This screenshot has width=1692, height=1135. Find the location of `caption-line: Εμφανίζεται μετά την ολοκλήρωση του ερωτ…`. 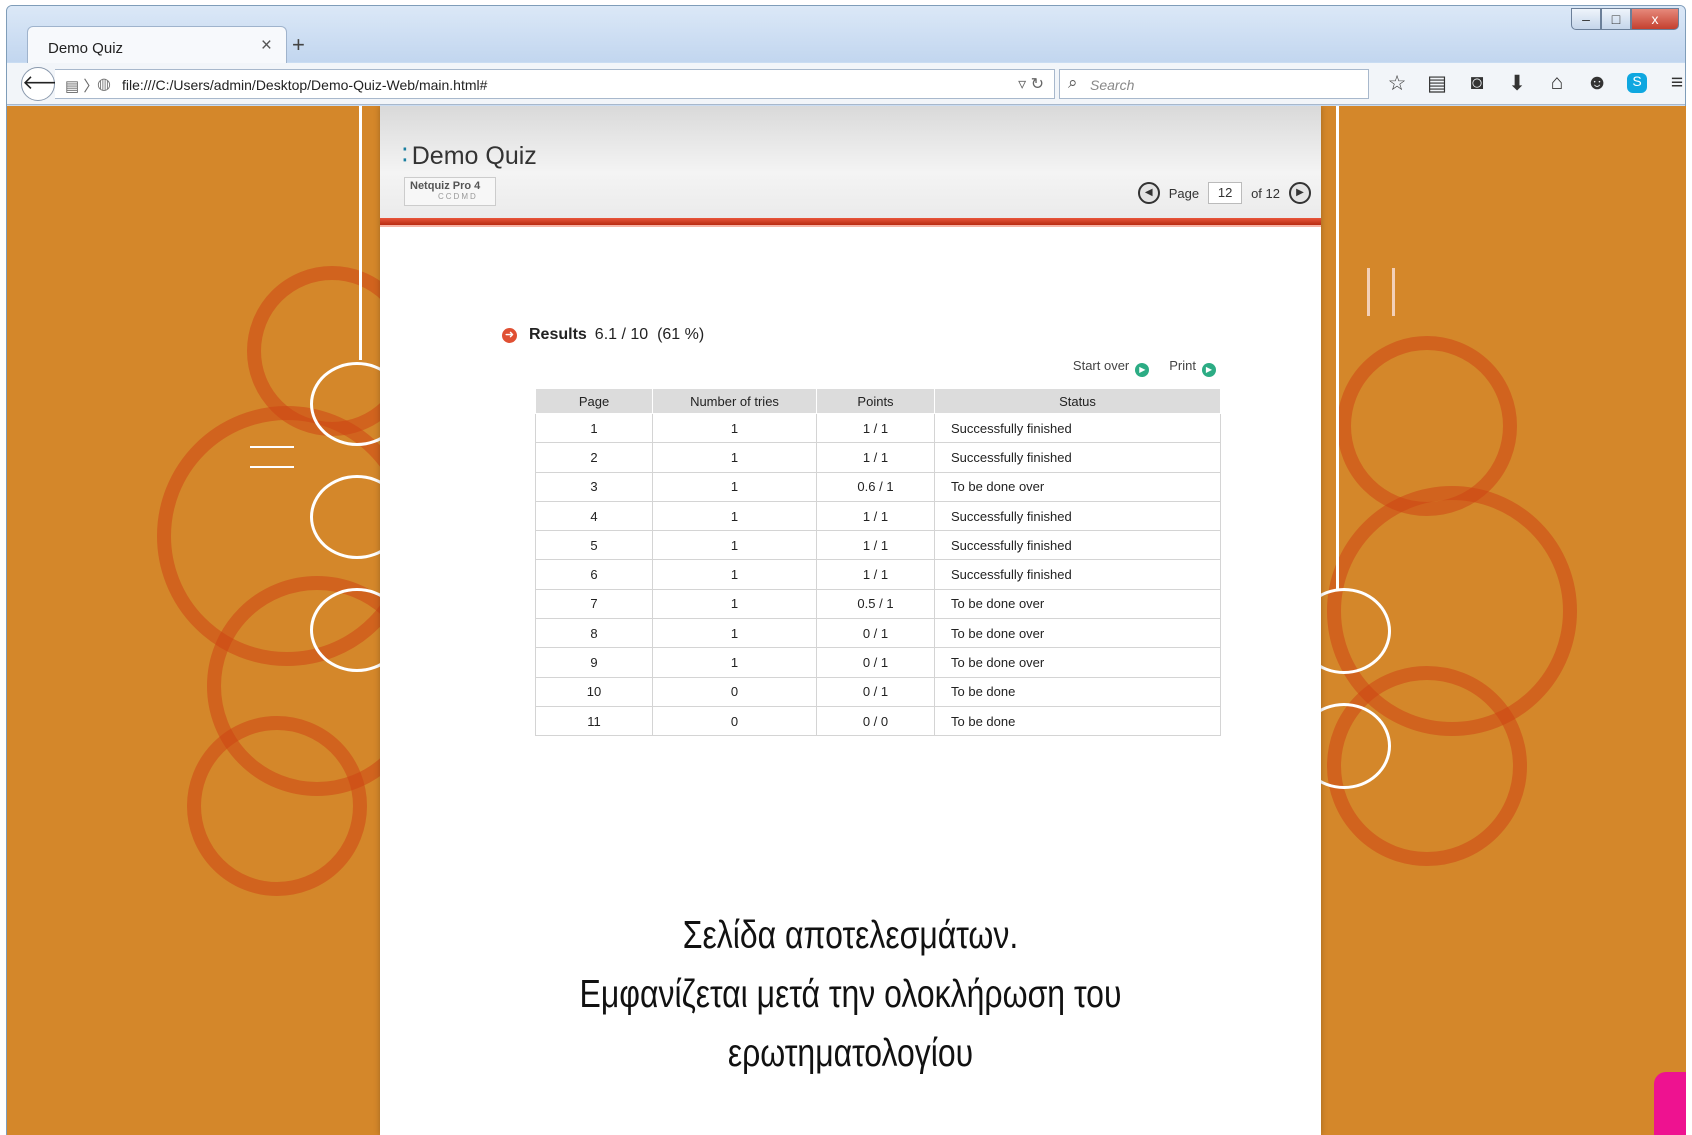

caption-line: Εμφανίζεται μετά την ολοκλήρωση του ερωτ… is located at coordinates (850, 1024).